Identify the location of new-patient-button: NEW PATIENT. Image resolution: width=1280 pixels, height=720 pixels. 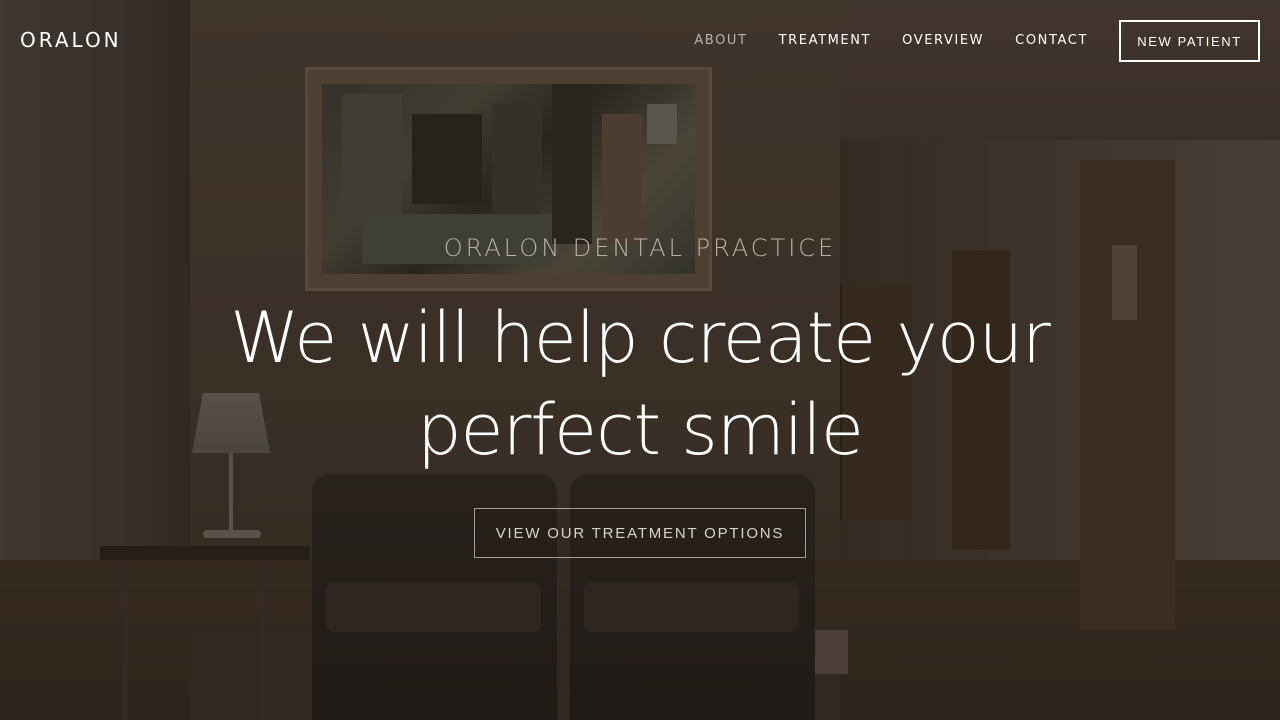
(1189, 41).